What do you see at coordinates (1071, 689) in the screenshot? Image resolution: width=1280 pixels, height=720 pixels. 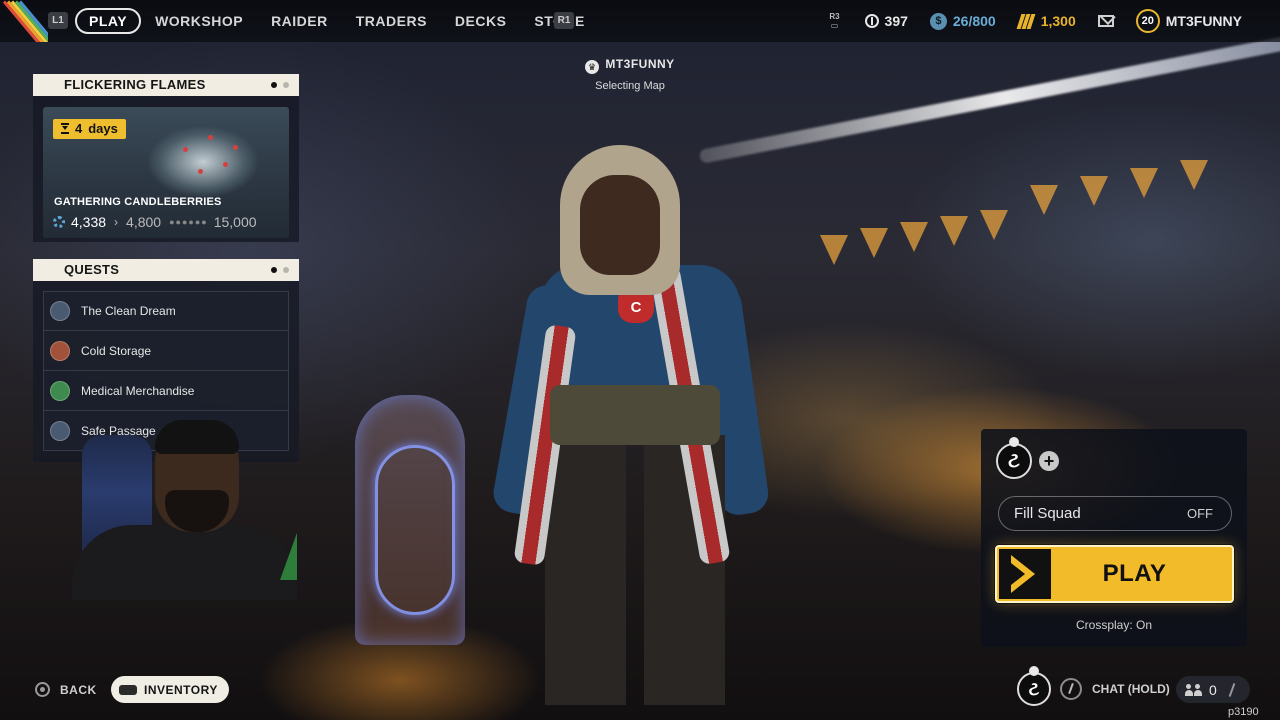 I see `chat-stick-icon` at bounding box center [1071, 689].